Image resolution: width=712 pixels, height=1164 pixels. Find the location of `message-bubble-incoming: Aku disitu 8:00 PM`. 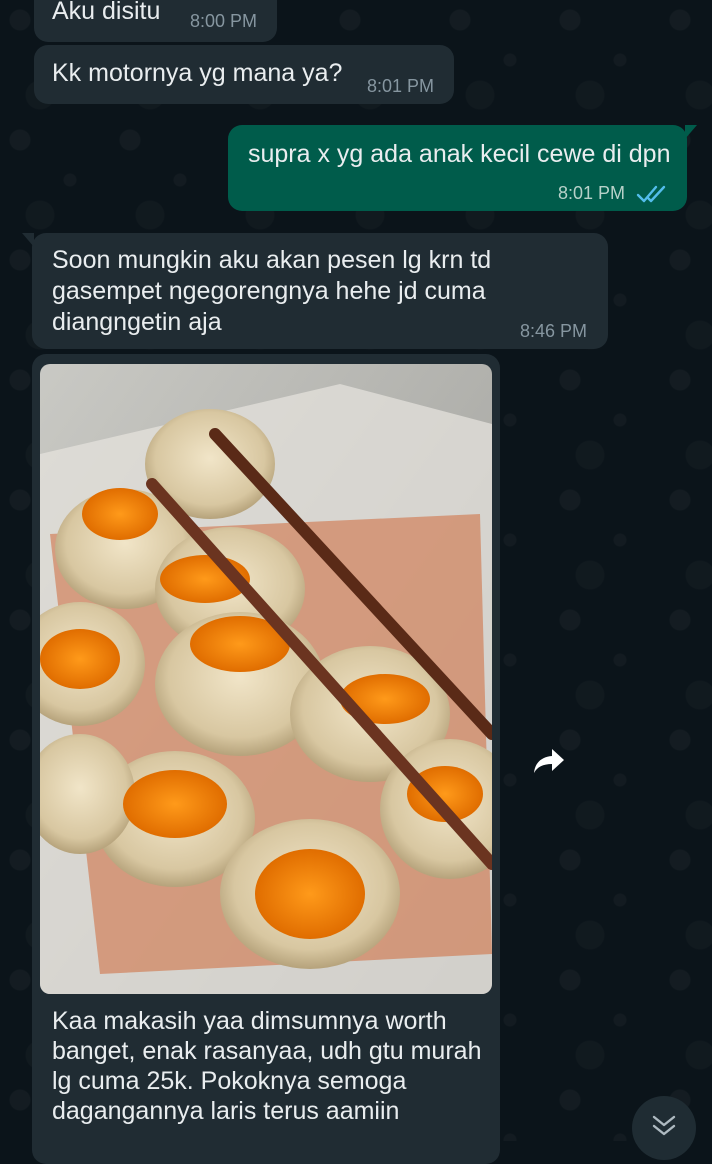

message-bubble-incoming: Aku disitu 8:00 PM is located at coordinates (155, 21).